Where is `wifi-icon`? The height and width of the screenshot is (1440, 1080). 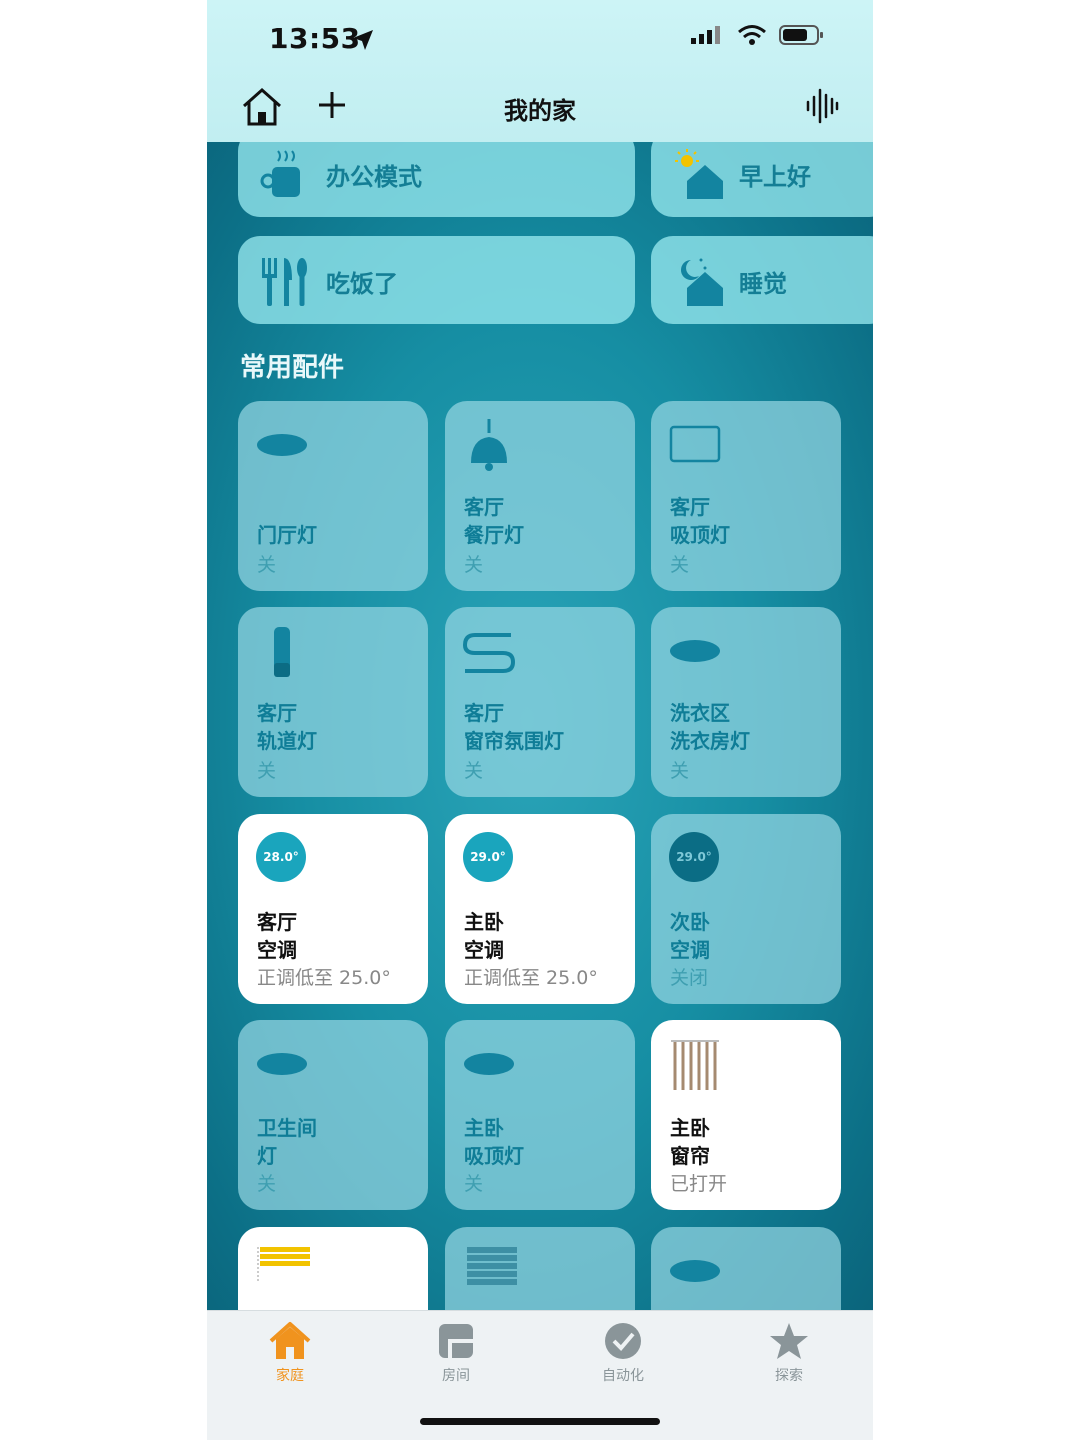
wifi-icon is located at coordinates (752, 35).